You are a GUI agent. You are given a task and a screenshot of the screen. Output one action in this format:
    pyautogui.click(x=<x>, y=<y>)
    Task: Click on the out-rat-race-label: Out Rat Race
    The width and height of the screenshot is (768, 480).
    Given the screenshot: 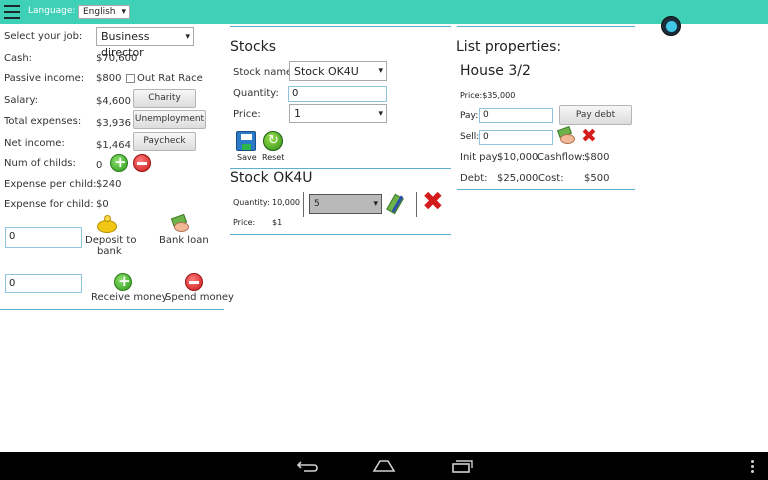 What is the action you would take?
    pyautogui.click(x=170, y=78)
    